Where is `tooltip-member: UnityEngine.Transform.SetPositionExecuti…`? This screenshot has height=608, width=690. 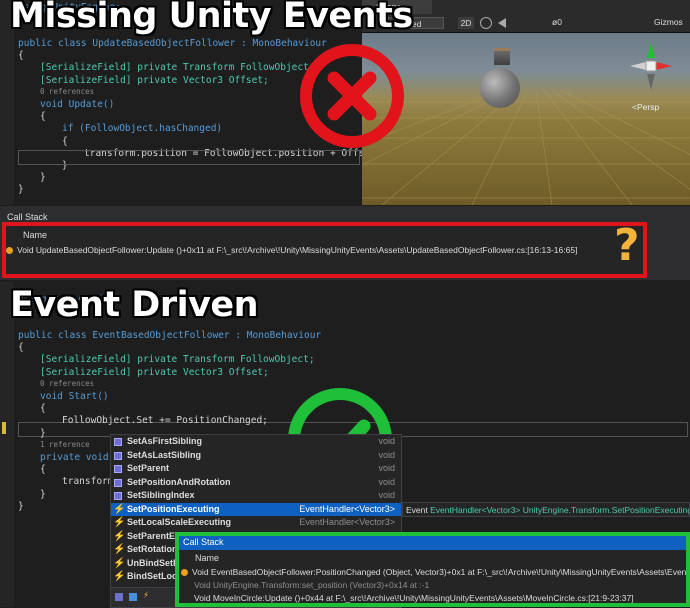 tooltip-member: UnityEngine.Transform.SetPositionExecuti… is located at coordinates (606, 510).